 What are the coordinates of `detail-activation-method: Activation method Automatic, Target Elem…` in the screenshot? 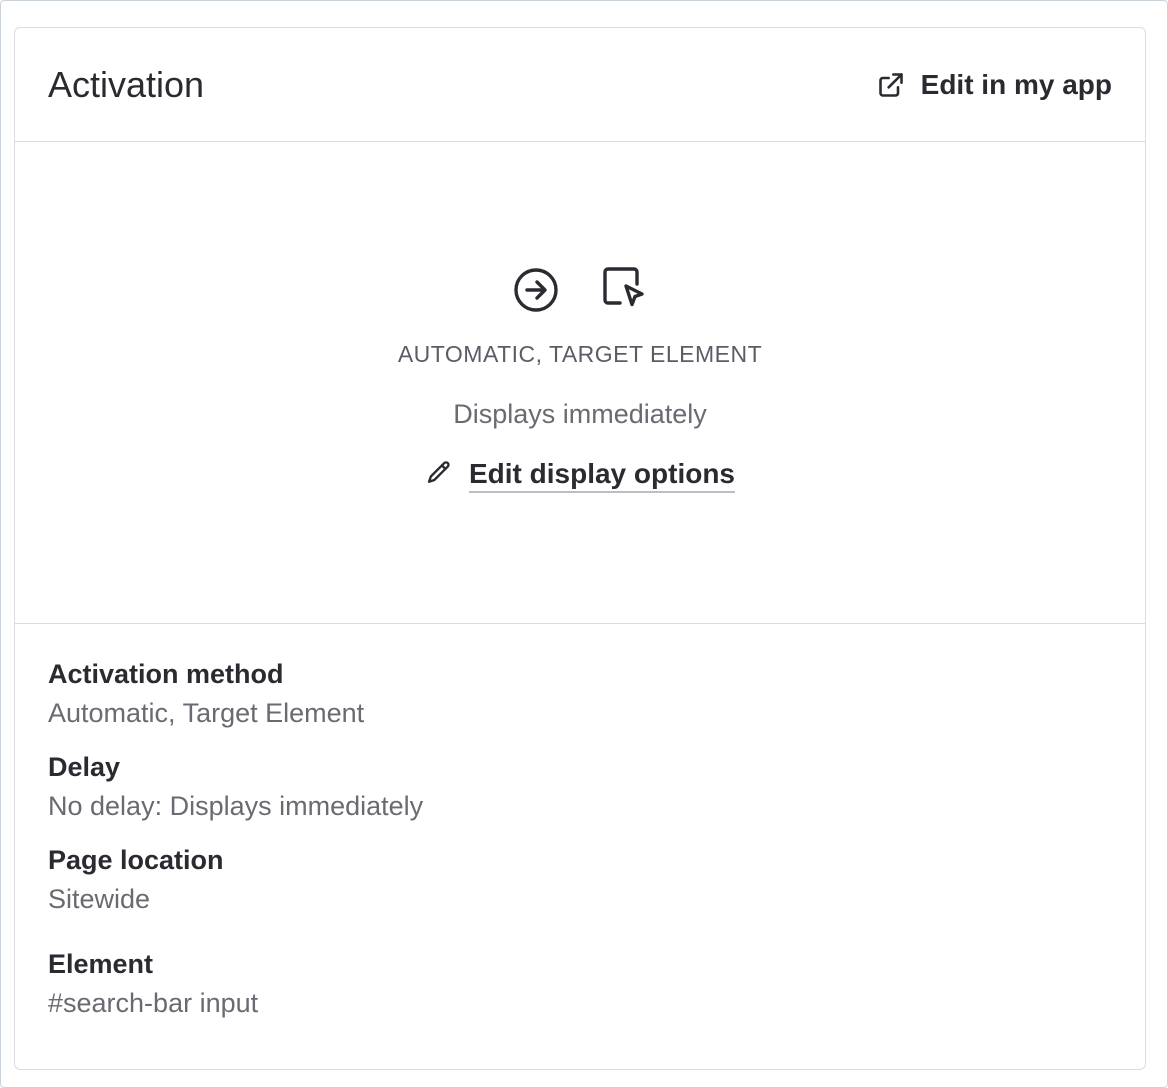 It's located at (578, 693).